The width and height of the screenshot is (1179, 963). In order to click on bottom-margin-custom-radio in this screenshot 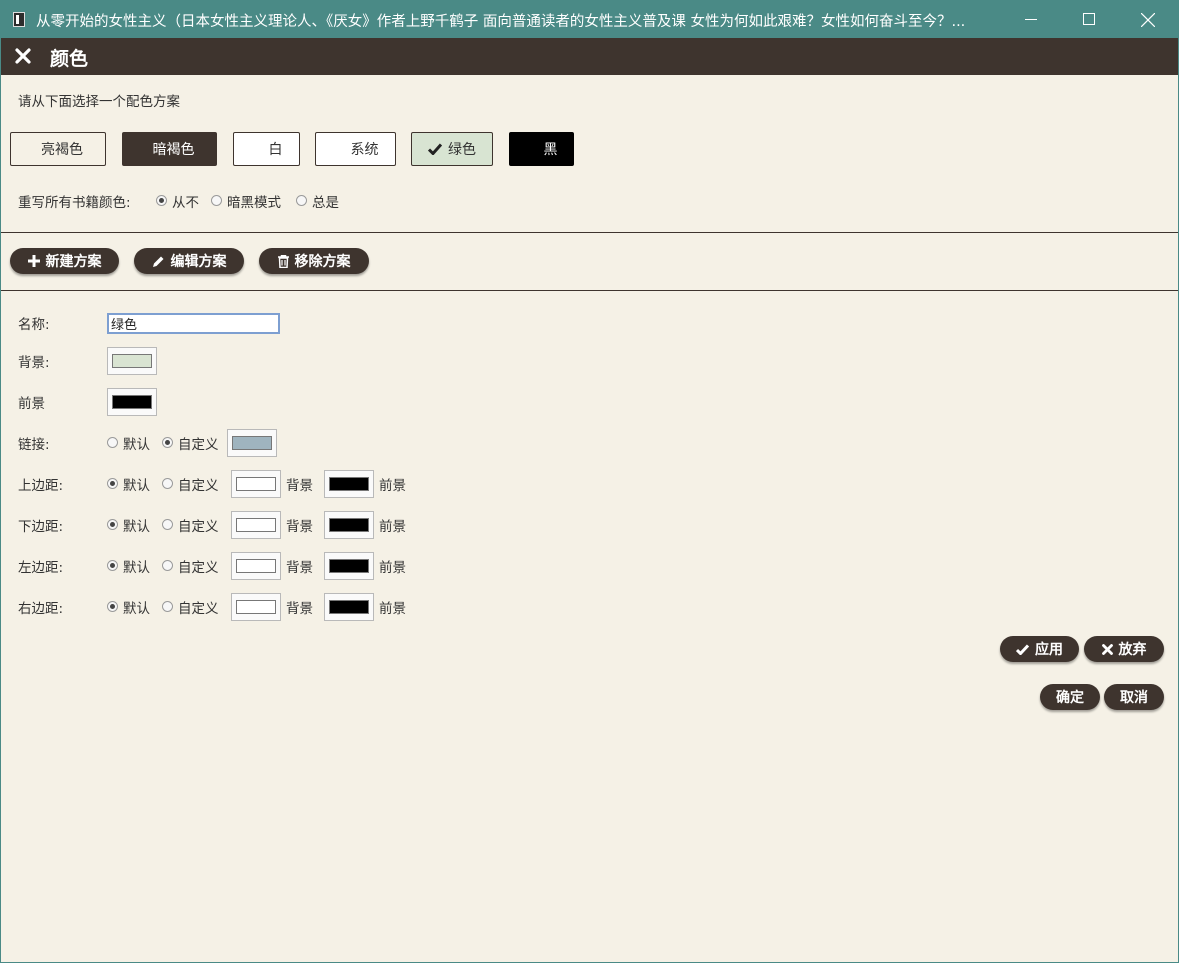, I will do `click(167, 524)`.